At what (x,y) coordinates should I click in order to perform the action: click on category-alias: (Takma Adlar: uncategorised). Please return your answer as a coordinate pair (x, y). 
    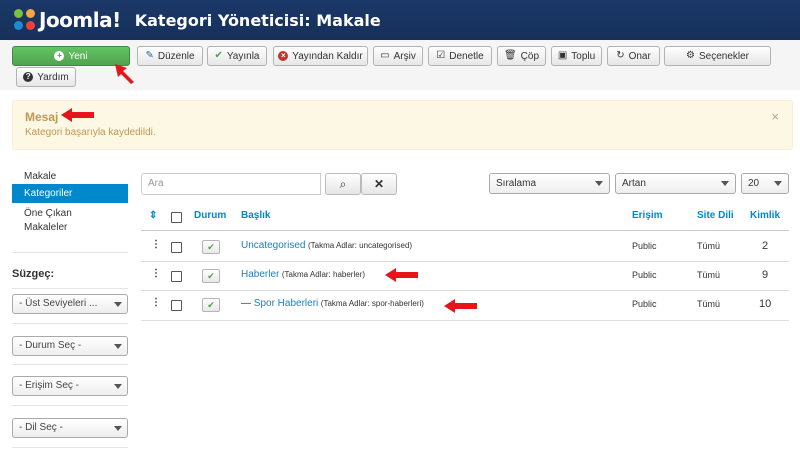
    Looking at the image, I should click on (360, 245).